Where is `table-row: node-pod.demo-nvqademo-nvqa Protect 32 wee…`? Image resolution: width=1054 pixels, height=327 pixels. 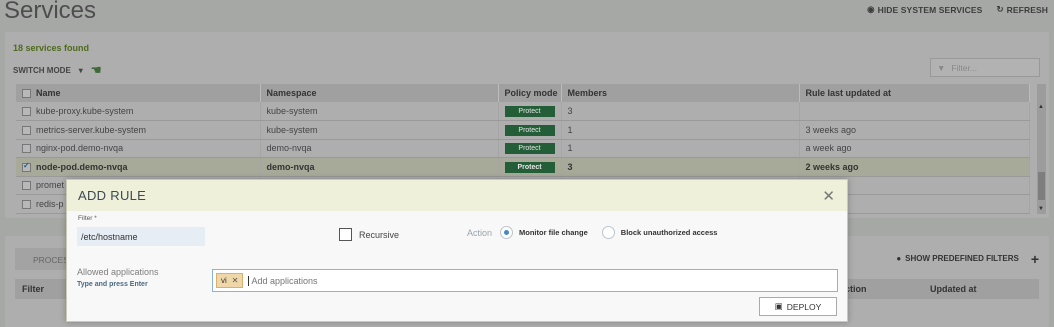
table-row: node-pod.demo-nvqademo-nvqa Protect 32 wee… is located at coordinates (523, 167).